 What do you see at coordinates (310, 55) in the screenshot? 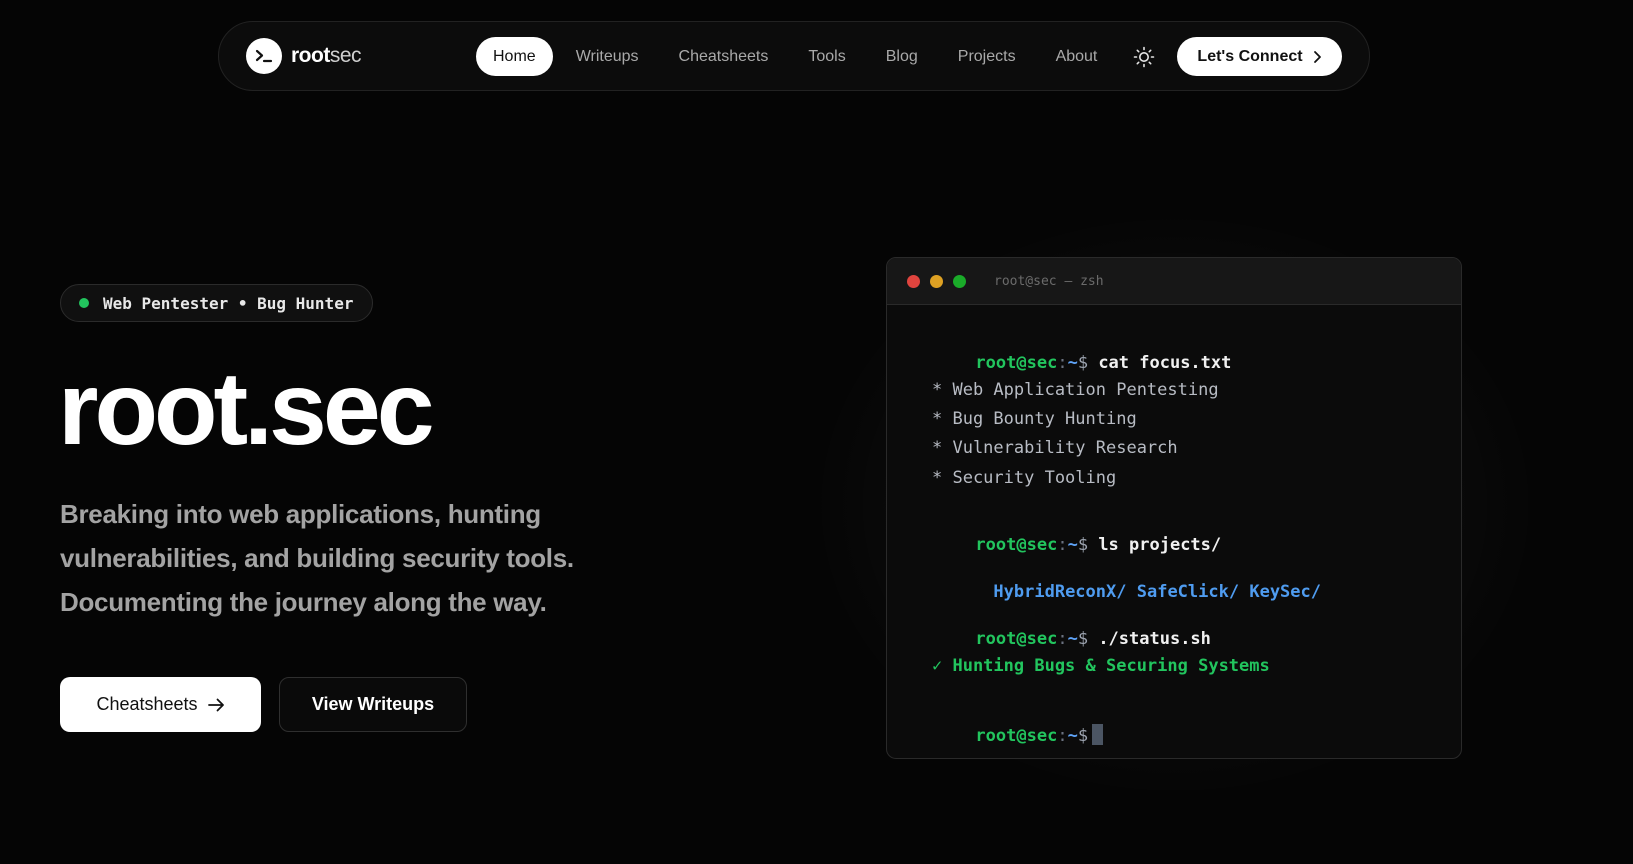
I see `logo-text-bold: root` at bounding box center [310, 55].